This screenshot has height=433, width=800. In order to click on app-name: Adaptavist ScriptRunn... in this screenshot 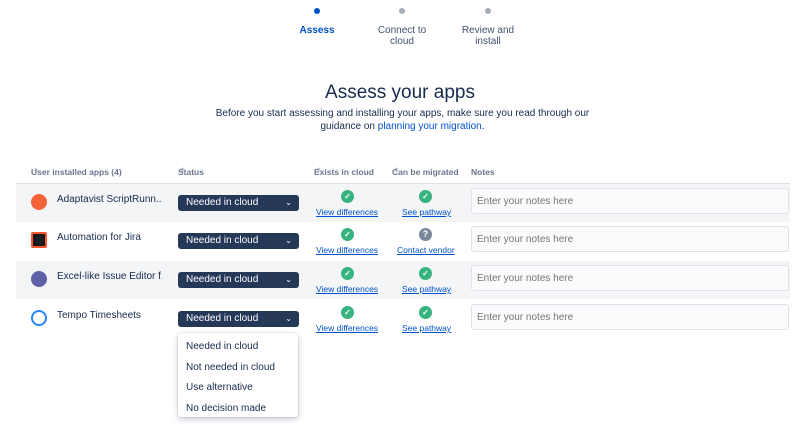, I will do `click(109, 199)`.